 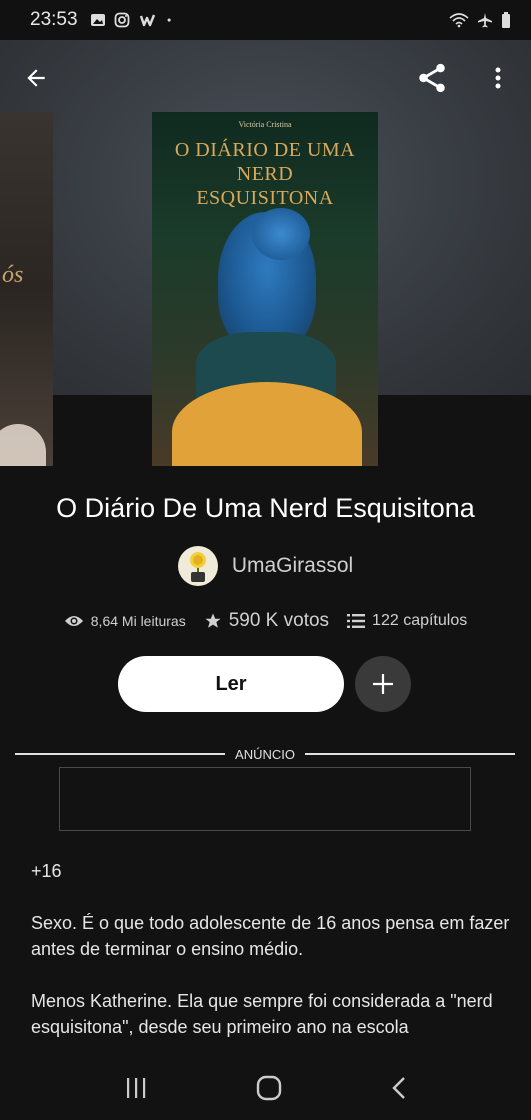 I want to click on plus-icon, so click(x=383, y=684).